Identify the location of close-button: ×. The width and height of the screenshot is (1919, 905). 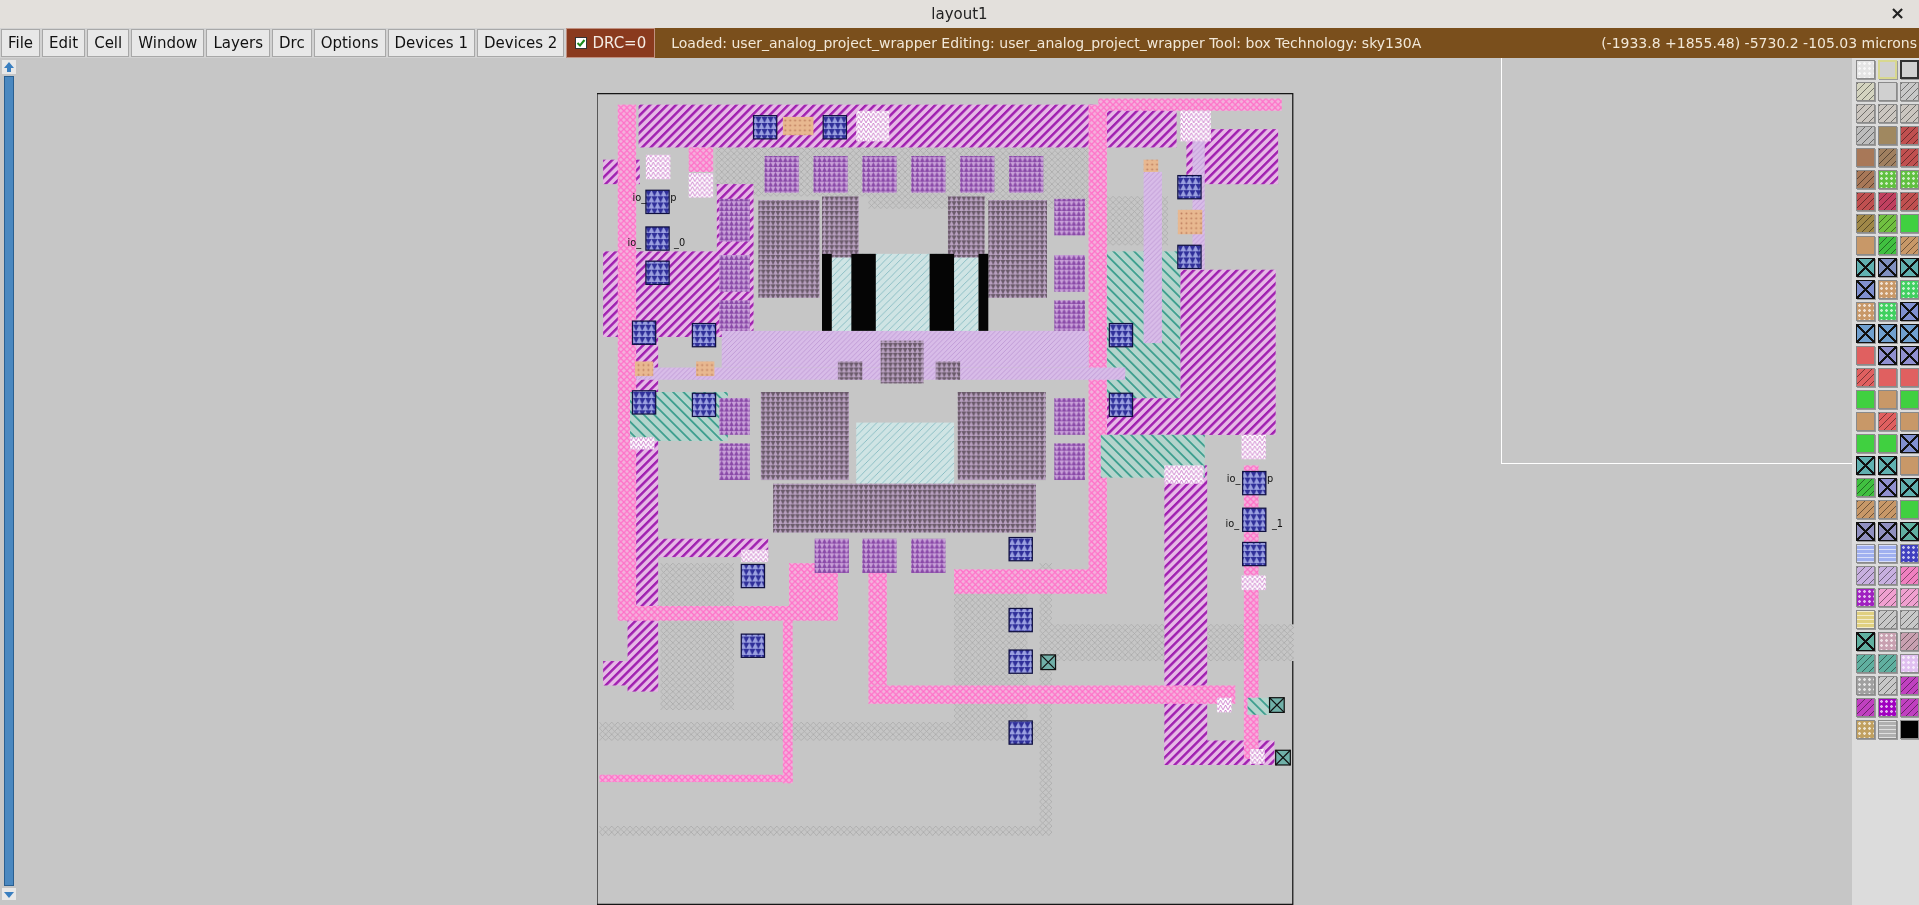
(1897, 13).